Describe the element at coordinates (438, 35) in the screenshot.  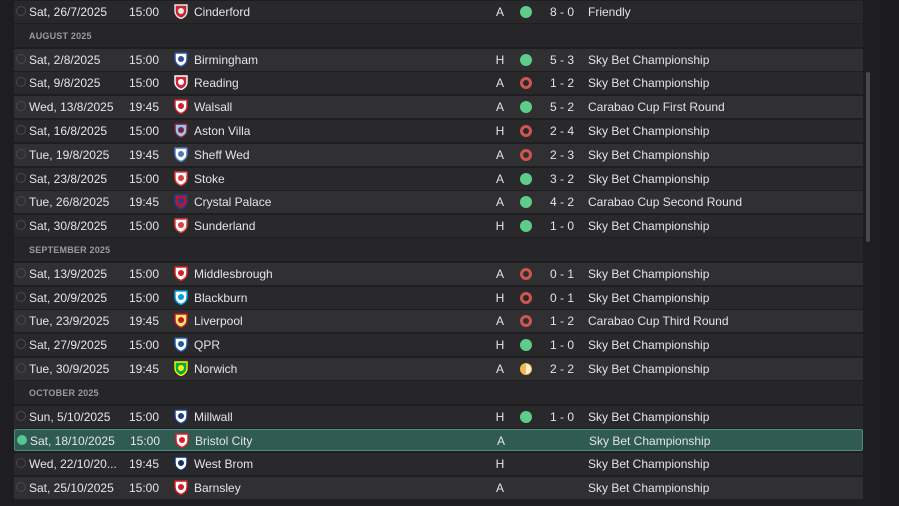
I see `month-header: AUGUST 2025` at that location.